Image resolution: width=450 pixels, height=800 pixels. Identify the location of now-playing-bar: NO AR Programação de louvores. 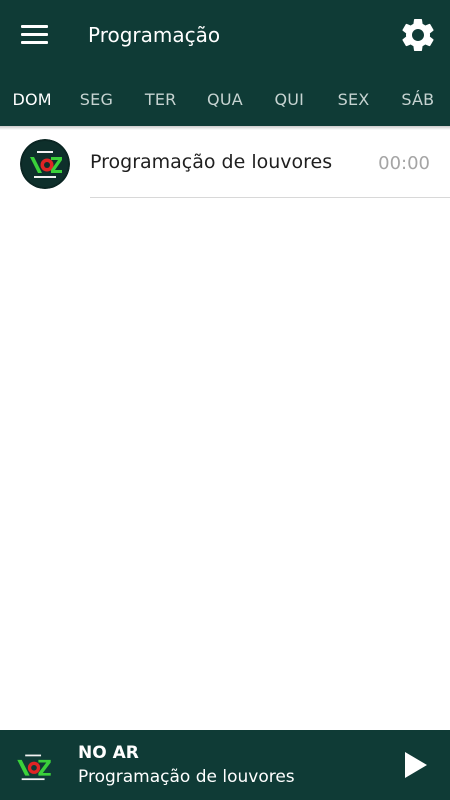
(225, 765).